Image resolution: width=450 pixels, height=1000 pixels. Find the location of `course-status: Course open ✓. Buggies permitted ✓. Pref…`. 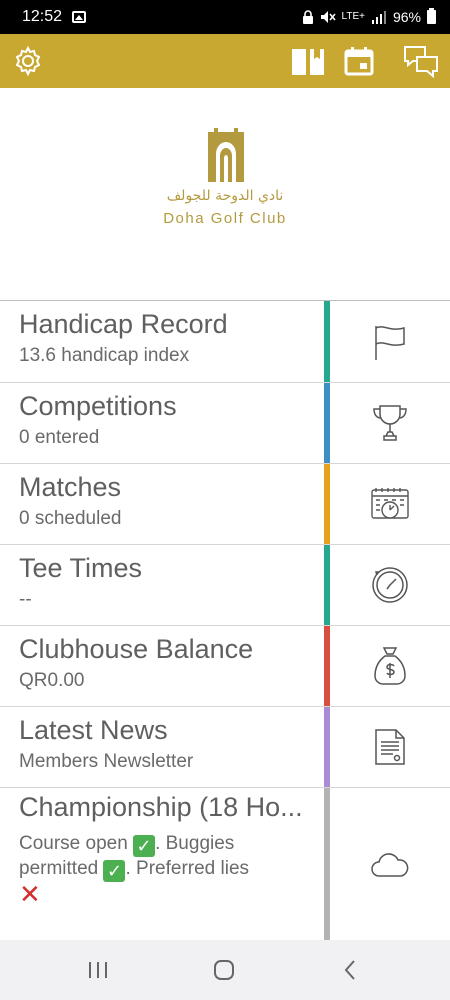

course-status: Course open ✓. Buggies permitted ✓. Pref… is located at coordinates (166, 871).